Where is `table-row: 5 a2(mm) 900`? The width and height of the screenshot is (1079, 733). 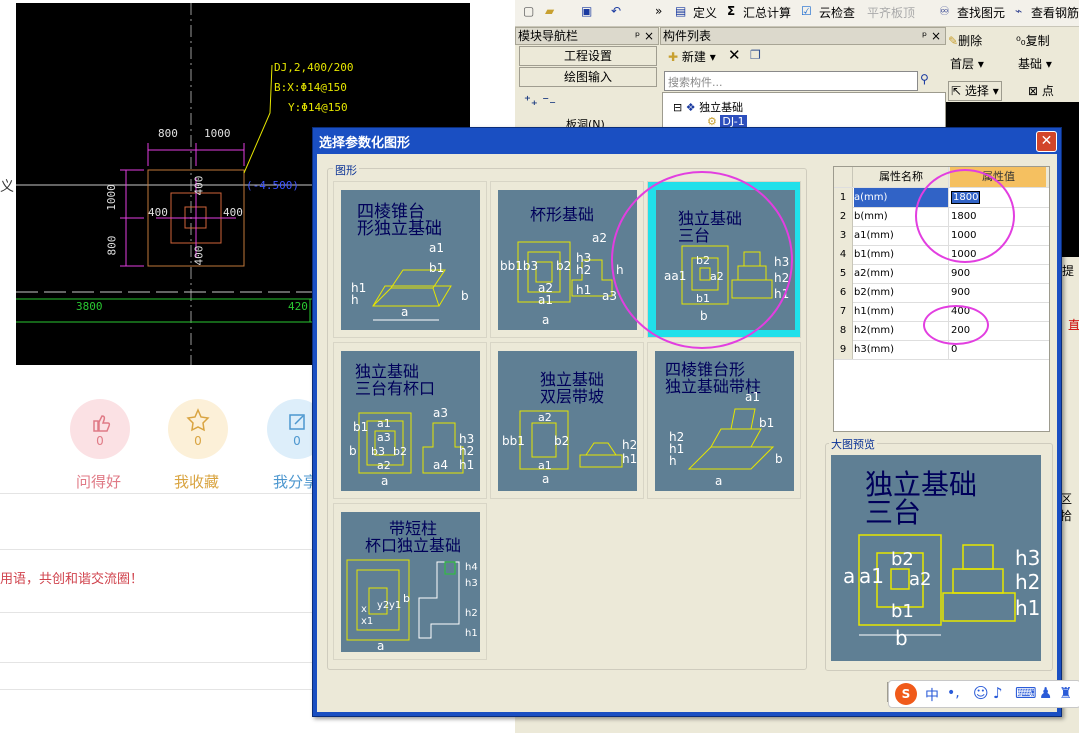
table-row: 5 a2(mm) 900 is located at coordinates (941, 274).